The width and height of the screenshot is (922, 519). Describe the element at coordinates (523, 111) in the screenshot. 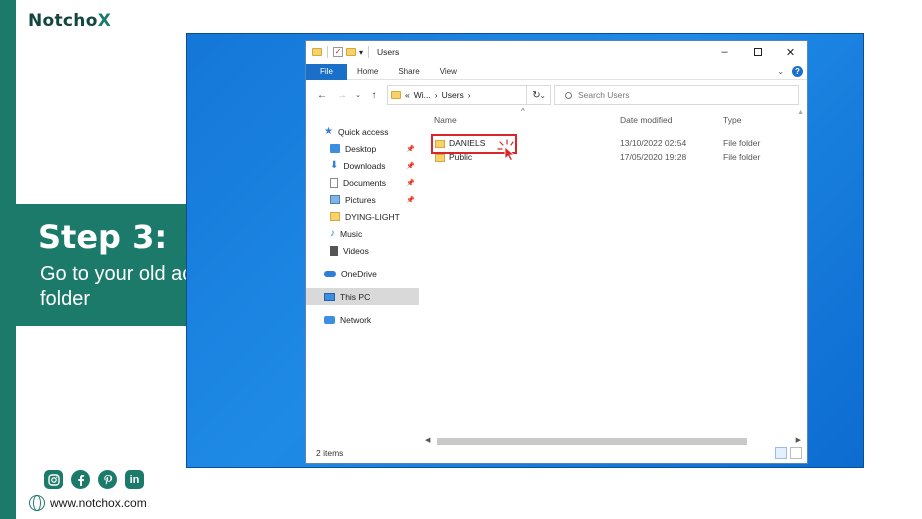

I see `sort-caret-icon: ^` at that location.